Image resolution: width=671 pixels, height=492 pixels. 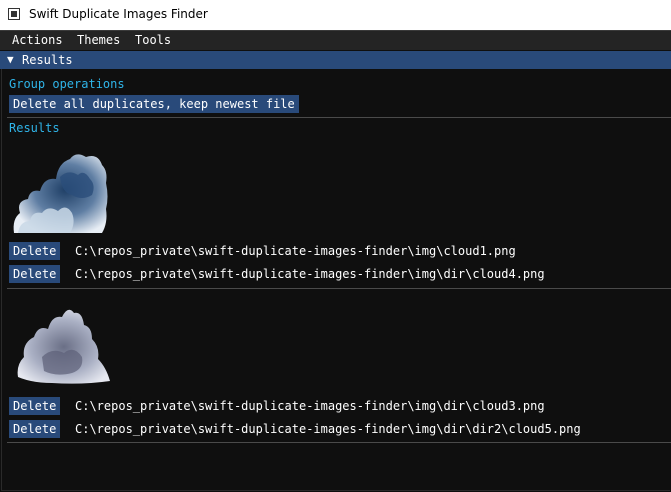 I want to click on results-label: Results, so click(x=34, y=128).